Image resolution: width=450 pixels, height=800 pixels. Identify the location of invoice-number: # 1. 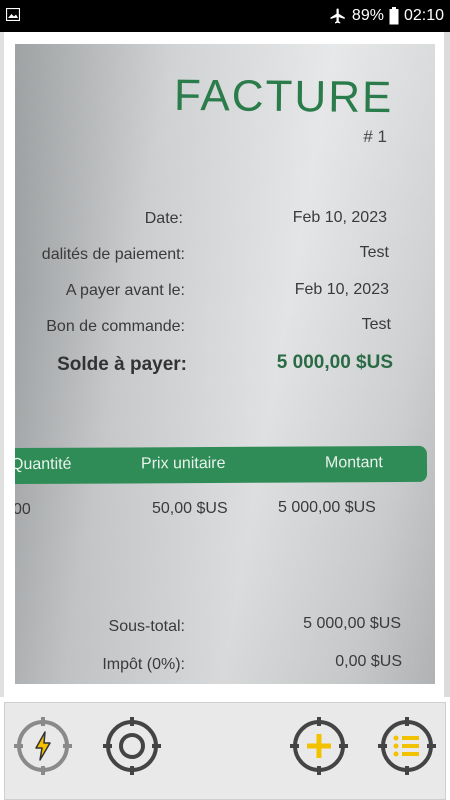
(375, 136).